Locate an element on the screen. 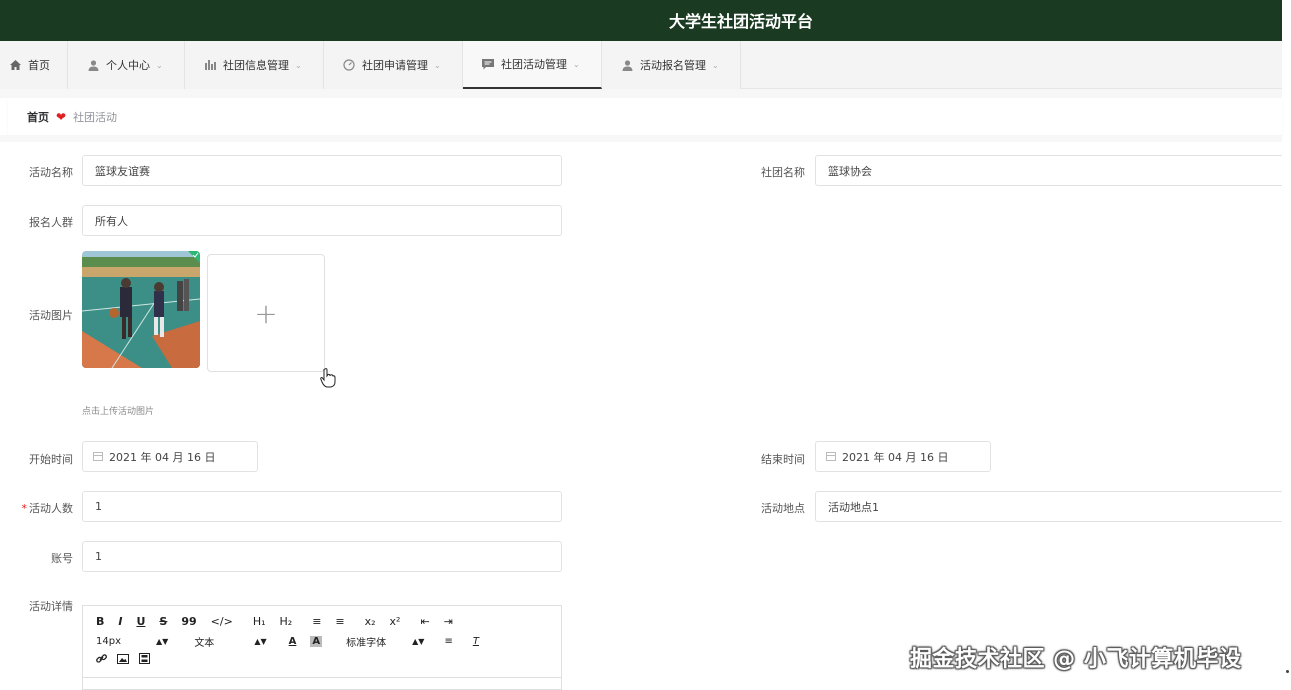 The image size is (1291, 690). end-time-value: 2021 年 04 月 16 日 is located at coordinates (895, 457).